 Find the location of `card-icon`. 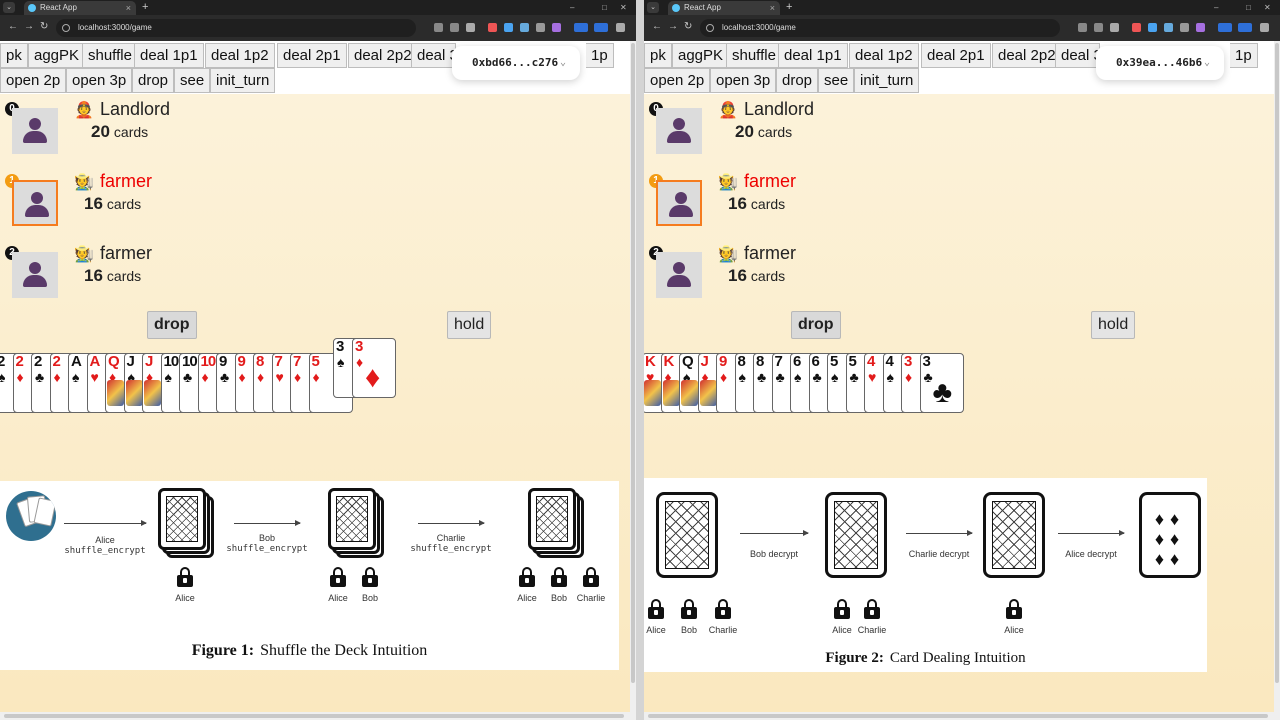

card-icon is located at coordinates (44, 512).